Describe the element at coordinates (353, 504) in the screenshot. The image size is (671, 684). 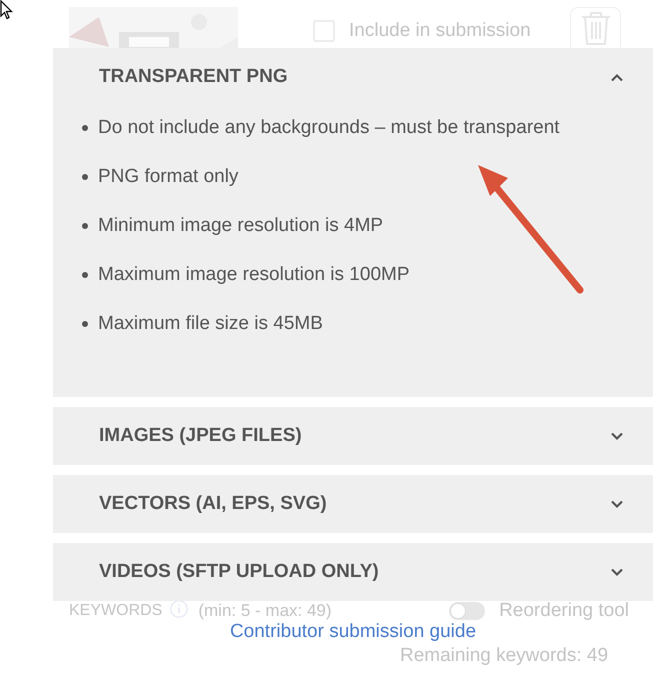
I see `accordion-header: VECTORS (AI, EPS, SVG)` at that location.